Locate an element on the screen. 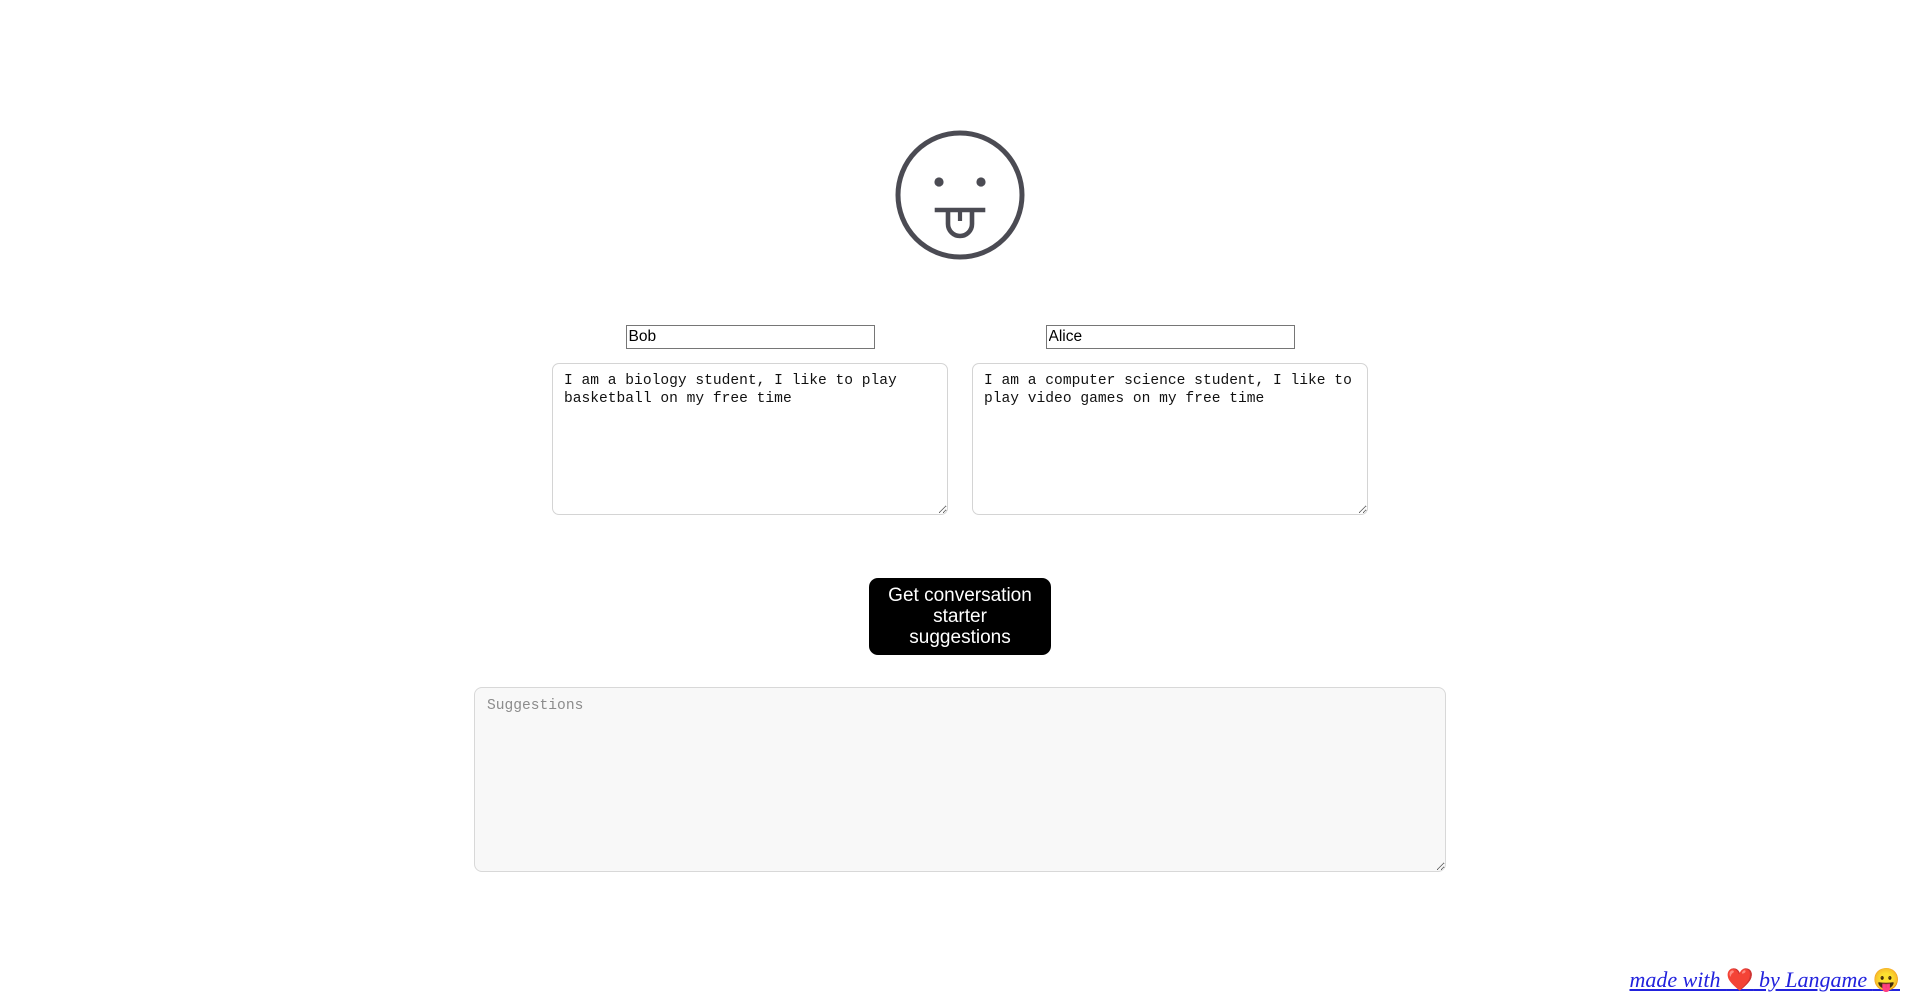 Image resolution: width=1920 pixels, height=1001 pixels. heart-icon: ❤️ is located at coordinates (1740, 979).